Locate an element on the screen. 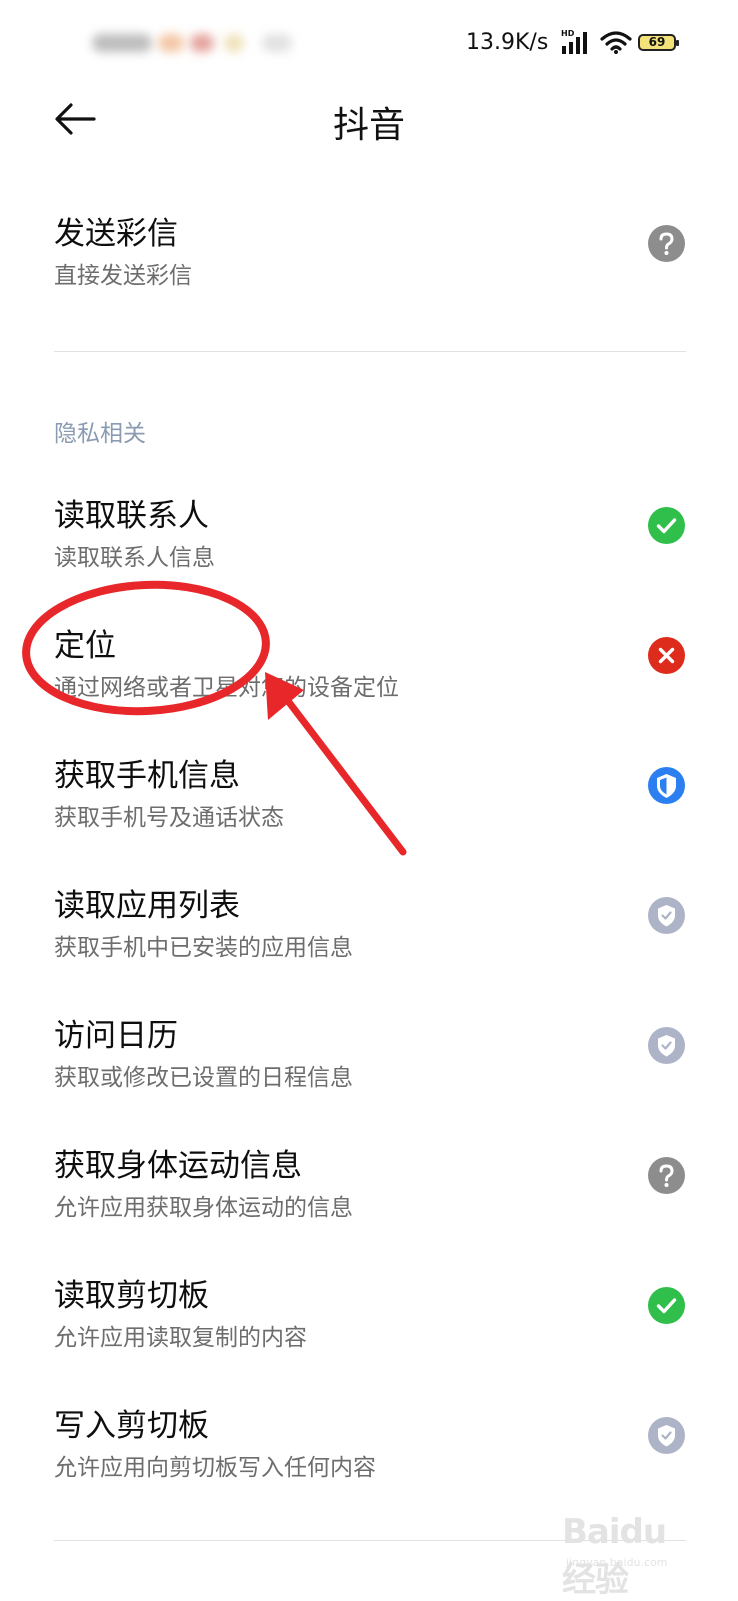 Image resolution: width=738 pixels, height=1601 pixels. cross-circle-icon is located at coordinates (666, 655).